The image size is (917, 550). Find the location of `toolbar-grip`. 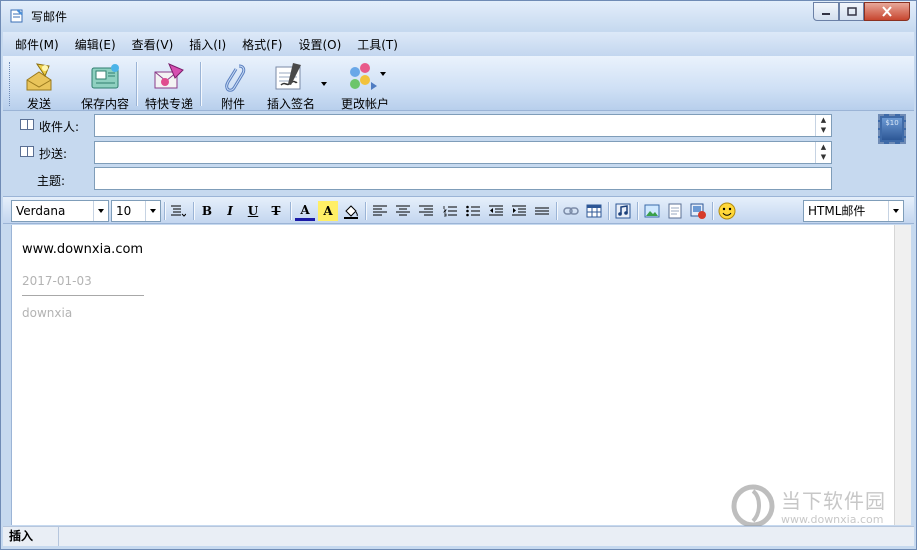

toolbar-grip is located at coordinates (10, 84).